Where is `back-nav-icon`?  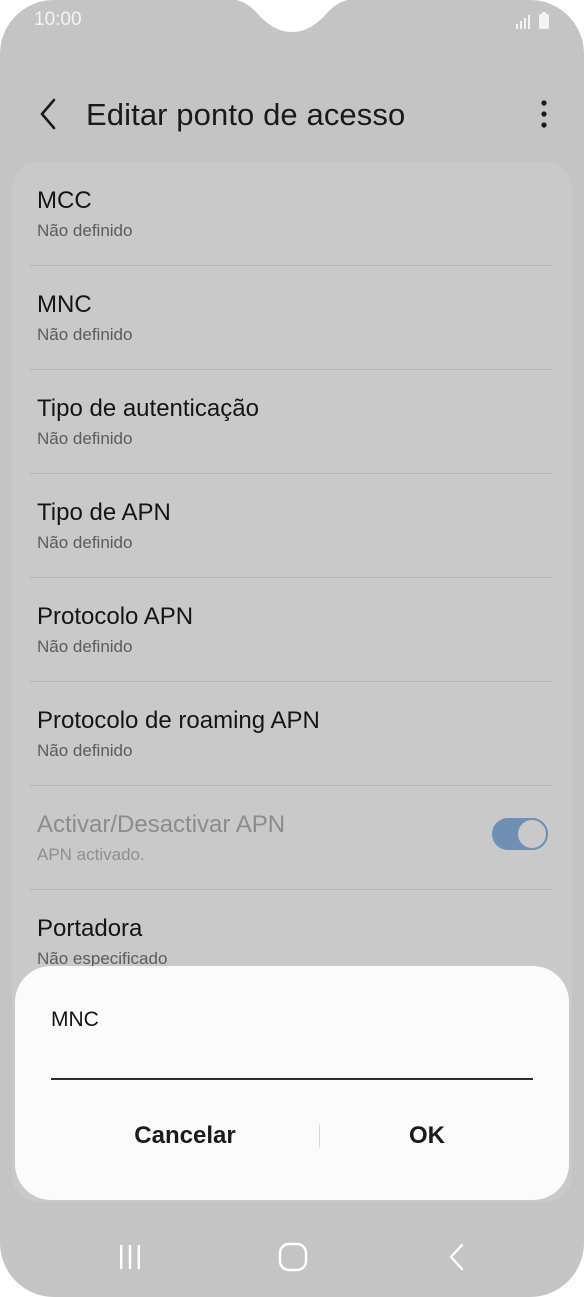
back-nav-icon is located at coordinates (456, 1257).